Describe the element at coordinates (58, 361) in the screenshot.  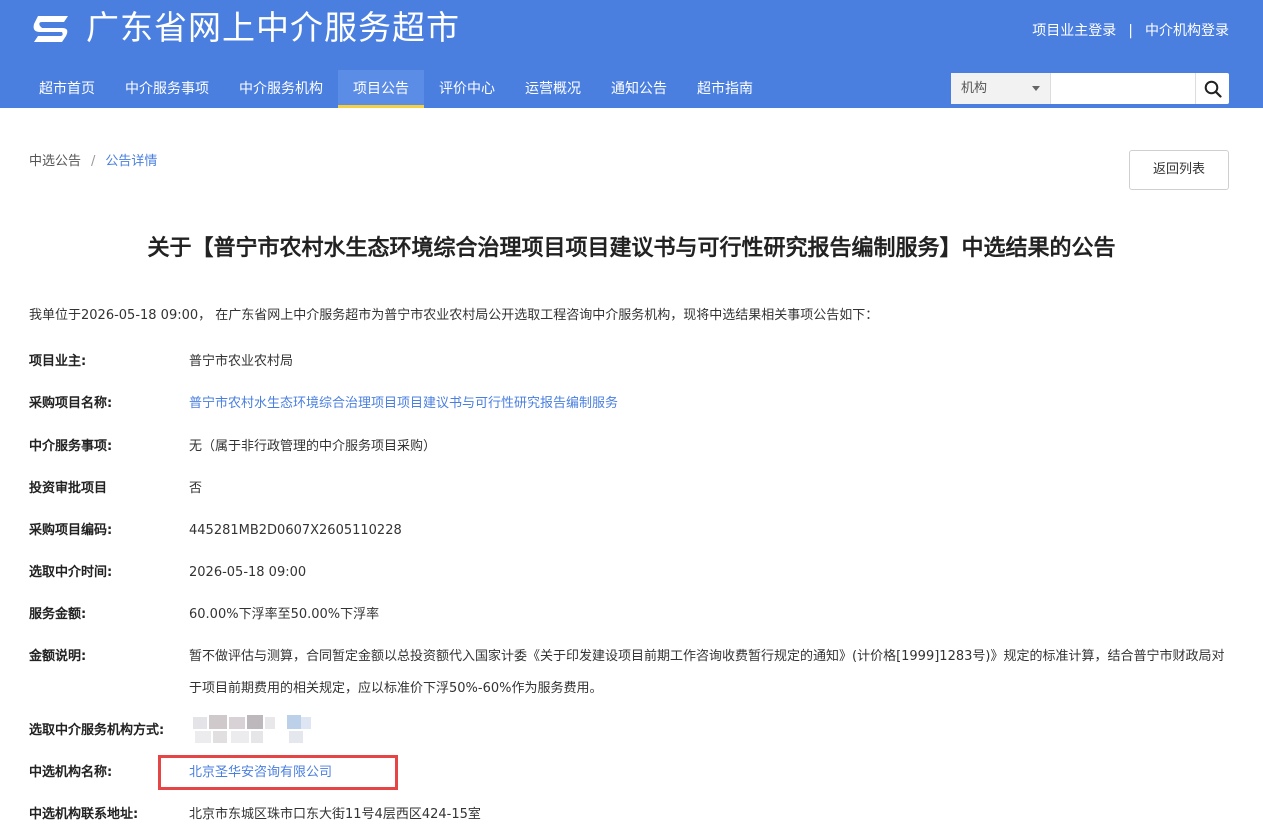
I see `field-label: 项目业主:` at that location.